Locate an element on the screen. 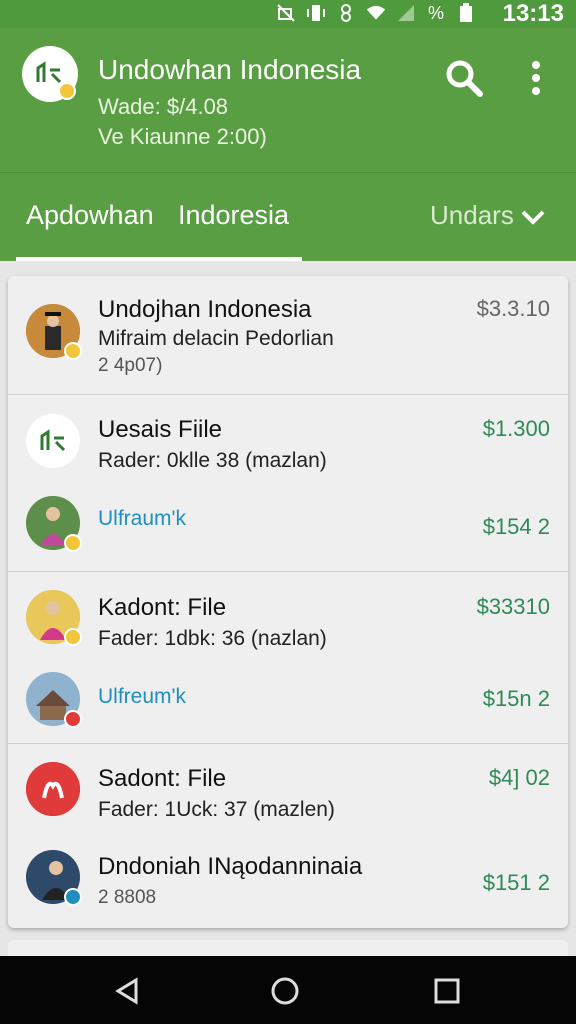  search-button is located at coordinates (464, 78).